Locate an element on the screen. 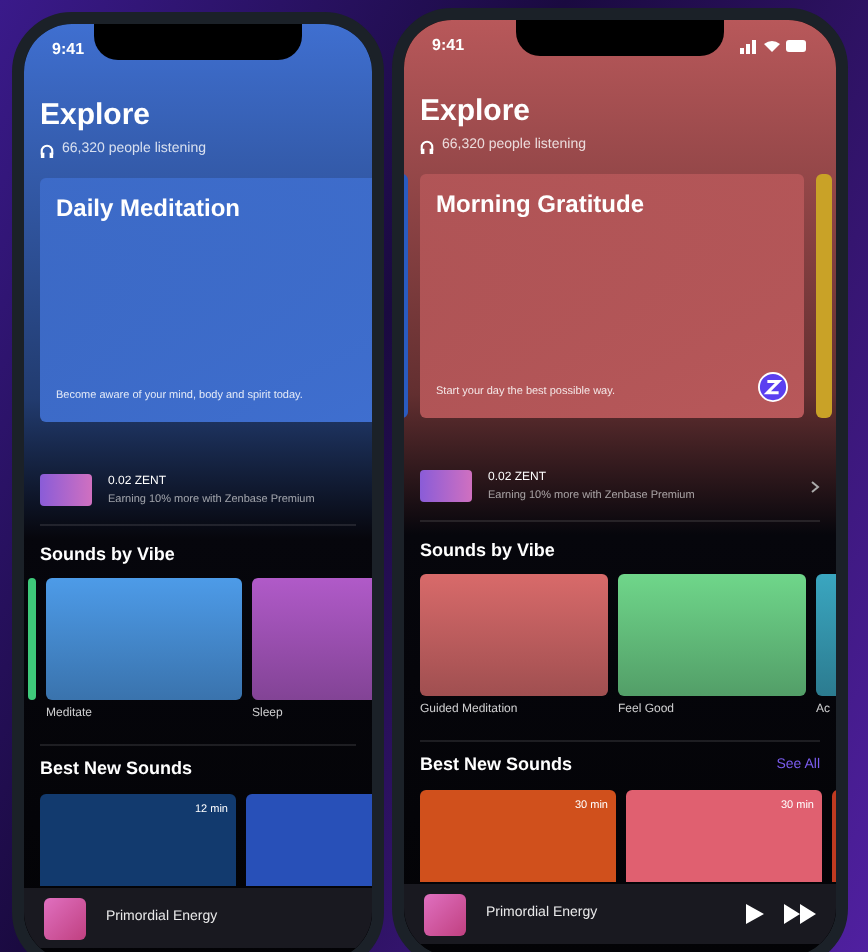  peek-card is located at coordinates (824, 295).